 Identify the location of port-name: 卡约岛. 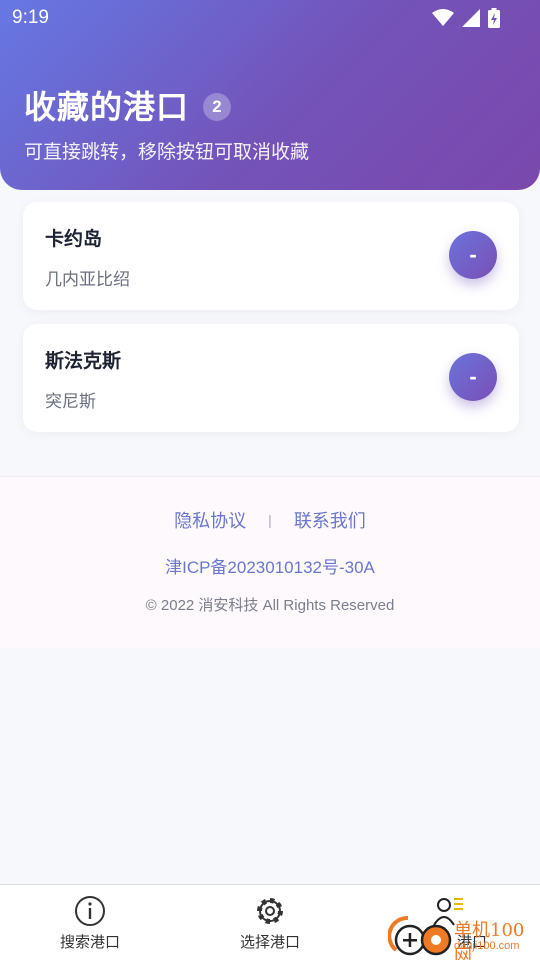
(74, 239).